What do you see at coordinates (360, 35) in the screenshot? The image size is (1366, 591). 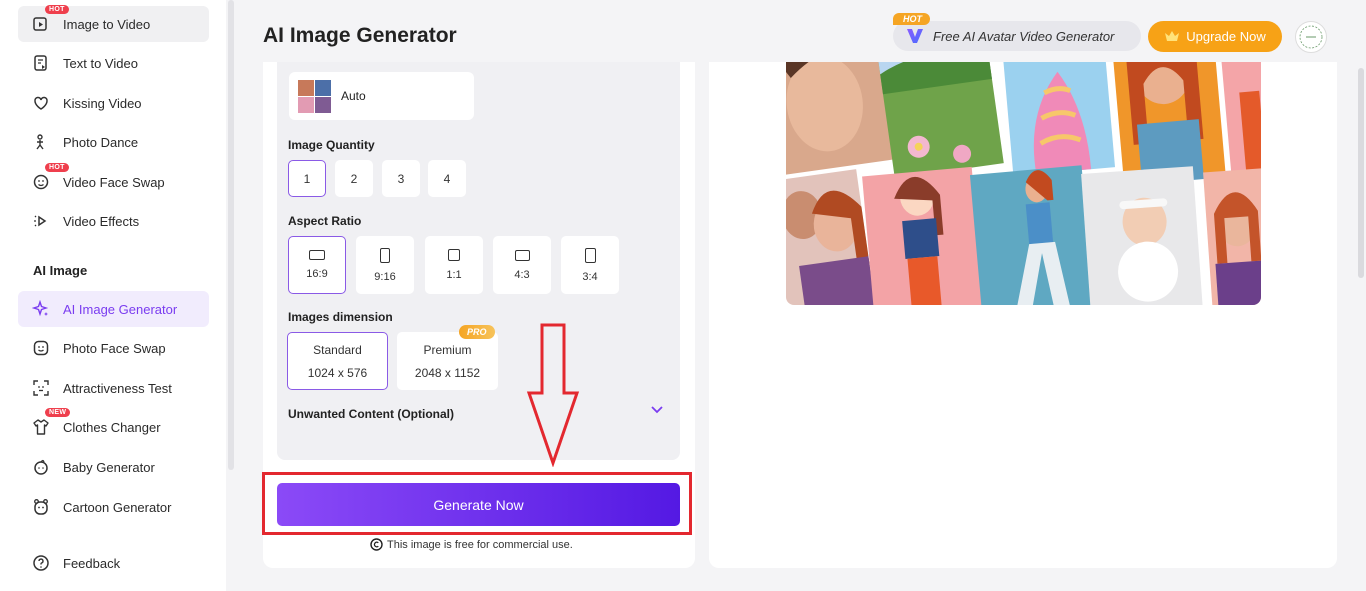 I see `page-title: AI Image Generator` at bounding box center [360, 35].